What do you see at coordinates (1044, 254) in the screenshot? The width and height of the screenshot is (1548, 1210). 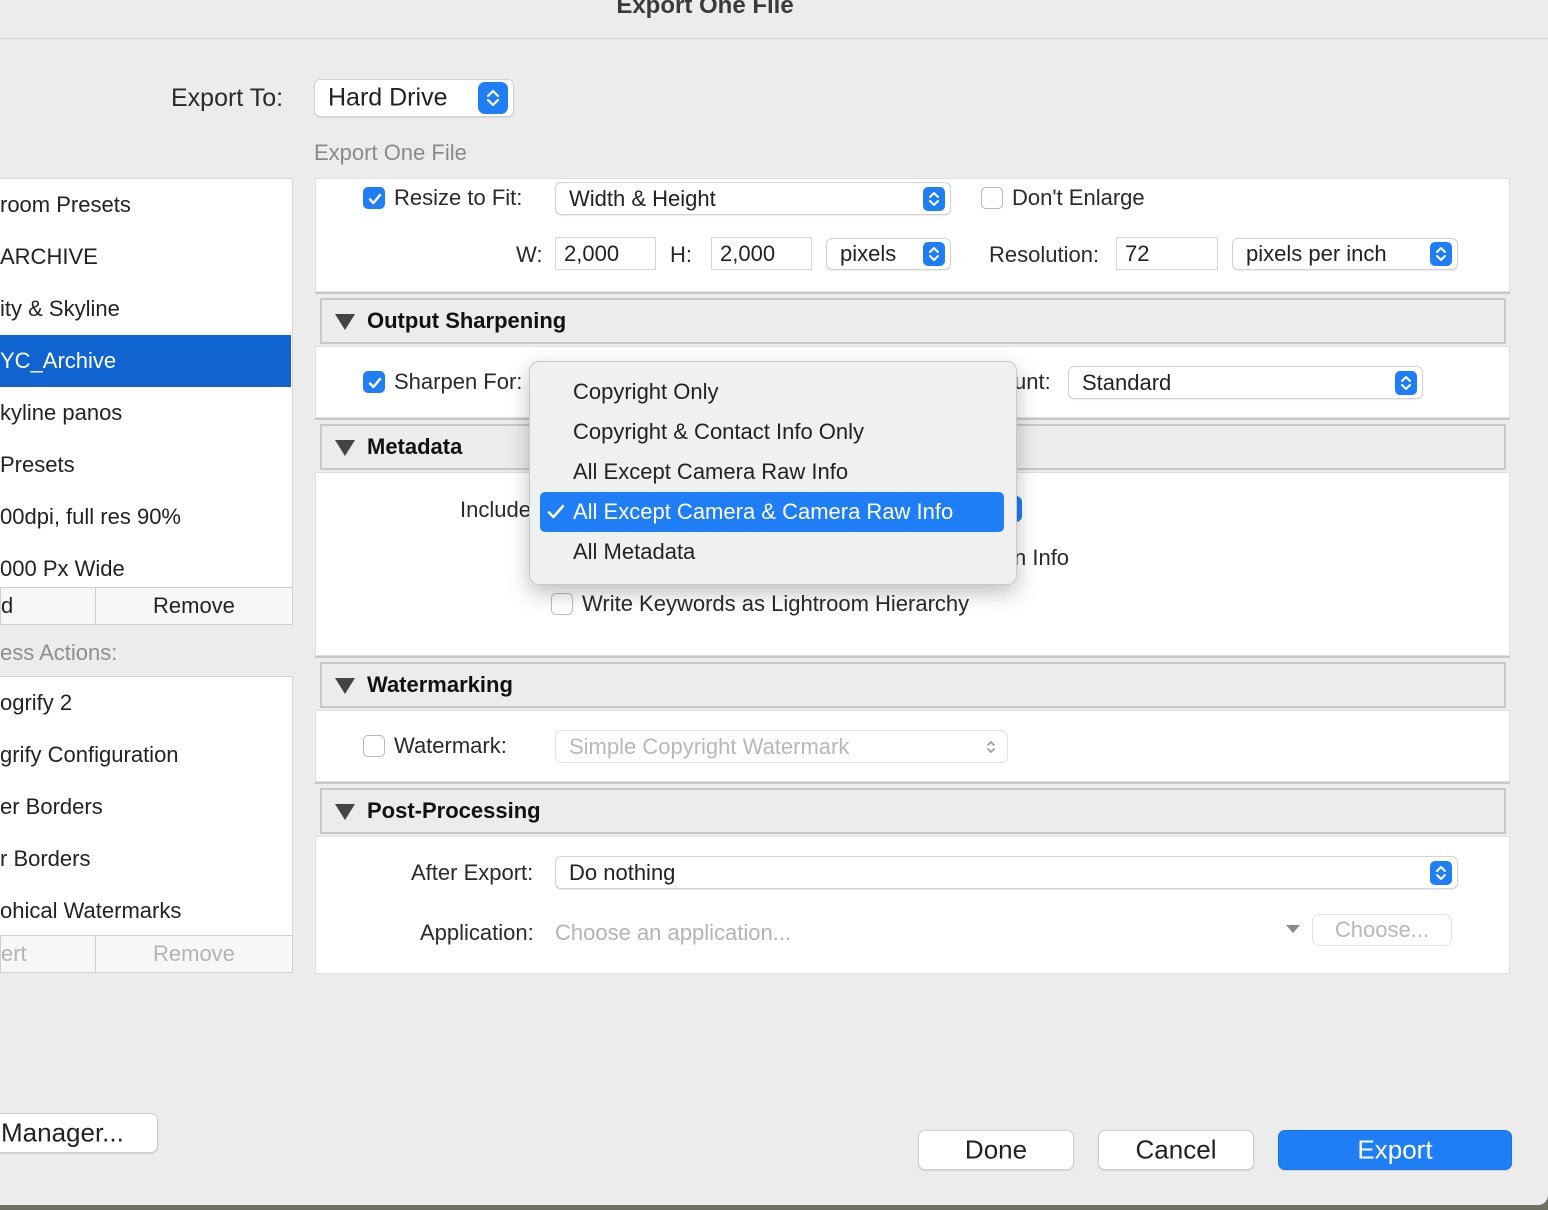 I see `resolution-label: Resolution:` at bounding box center [1044, 254].